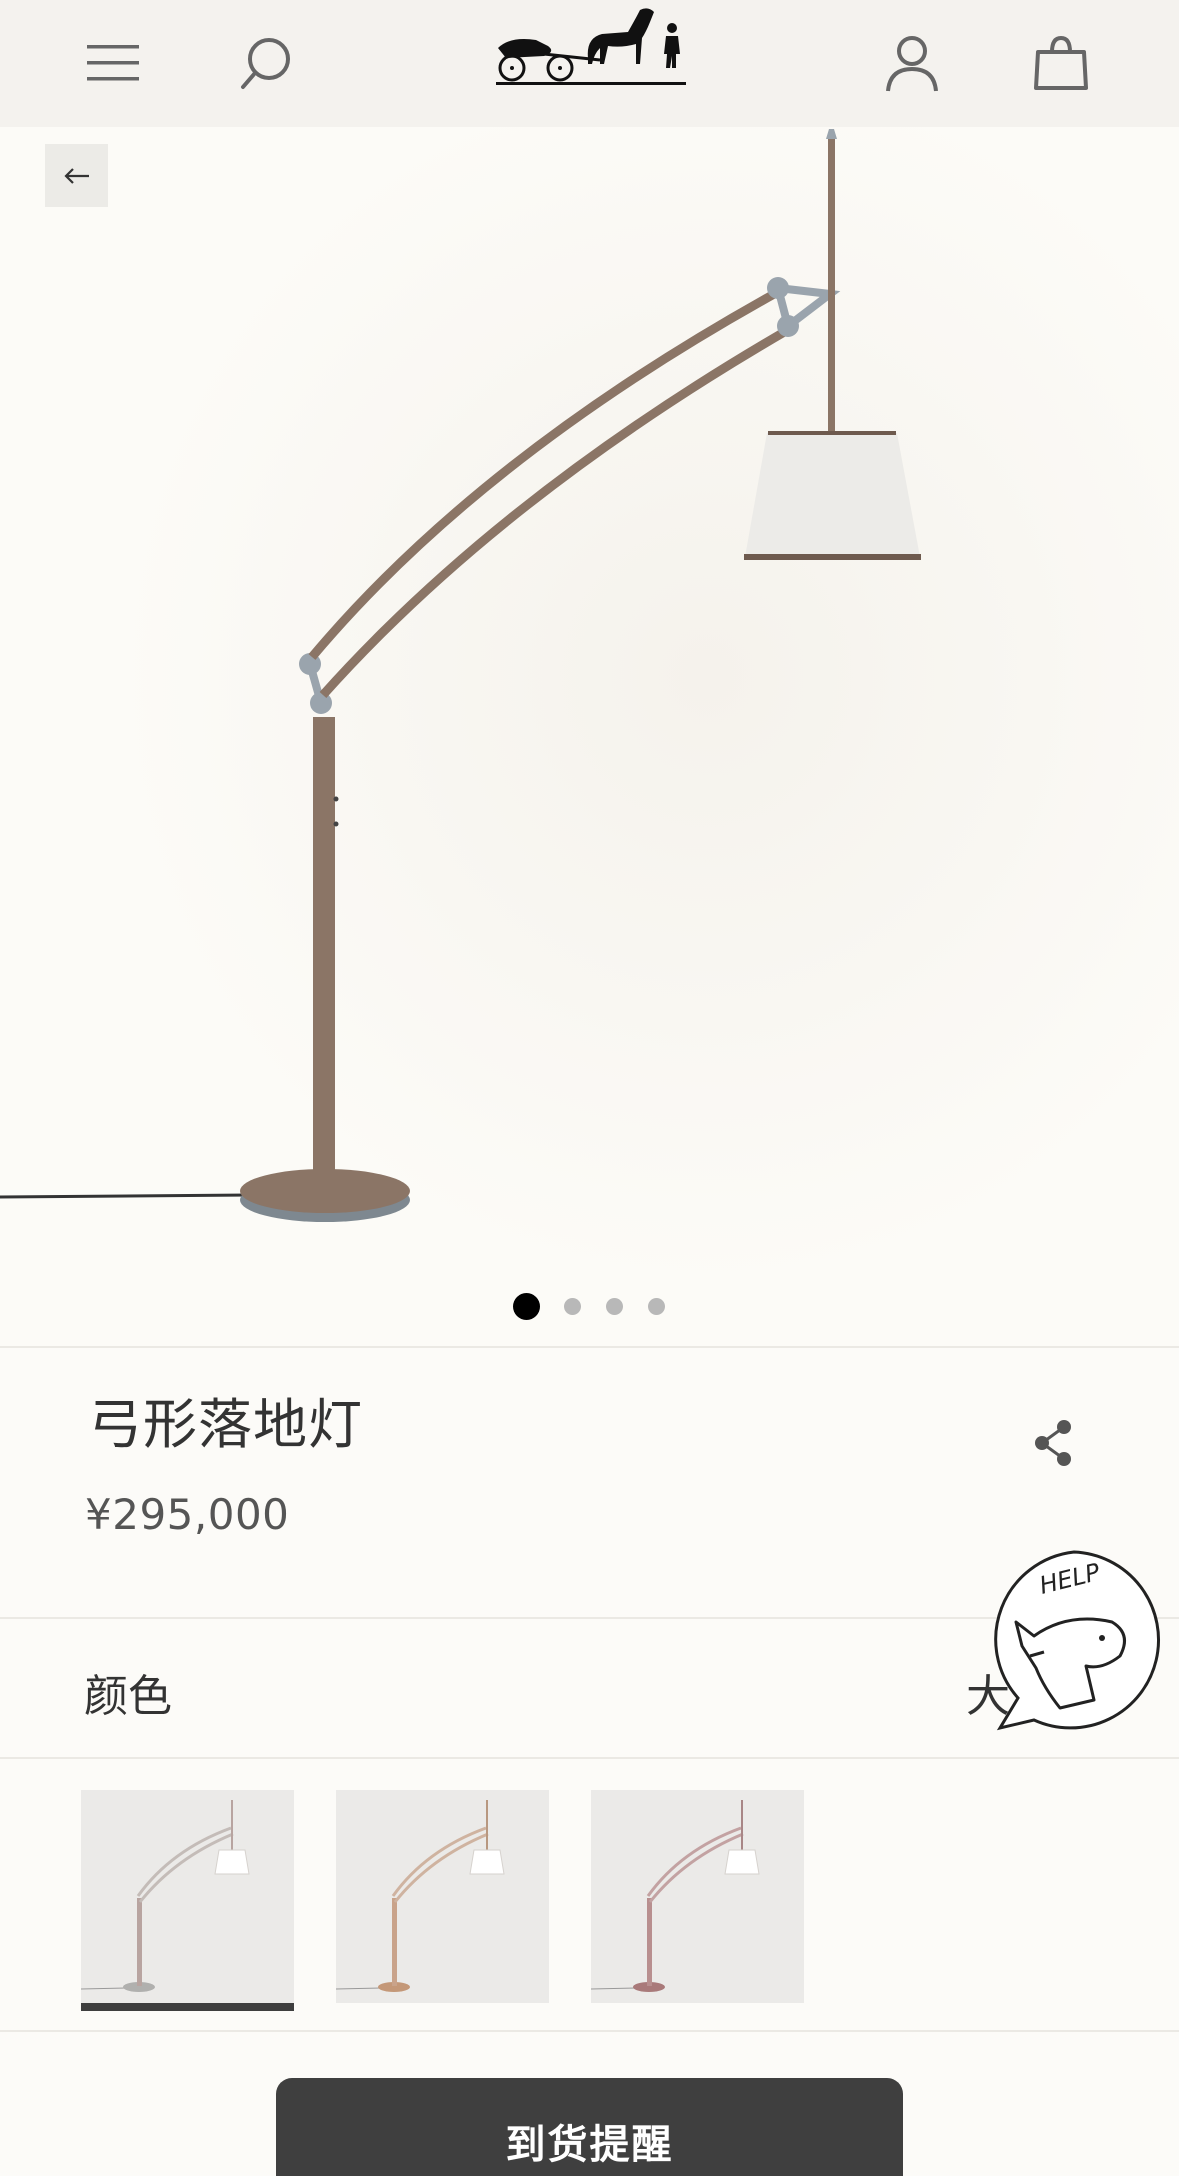  I want to click on notify-when-available-button: 到货提醒, so click(589, 2127).